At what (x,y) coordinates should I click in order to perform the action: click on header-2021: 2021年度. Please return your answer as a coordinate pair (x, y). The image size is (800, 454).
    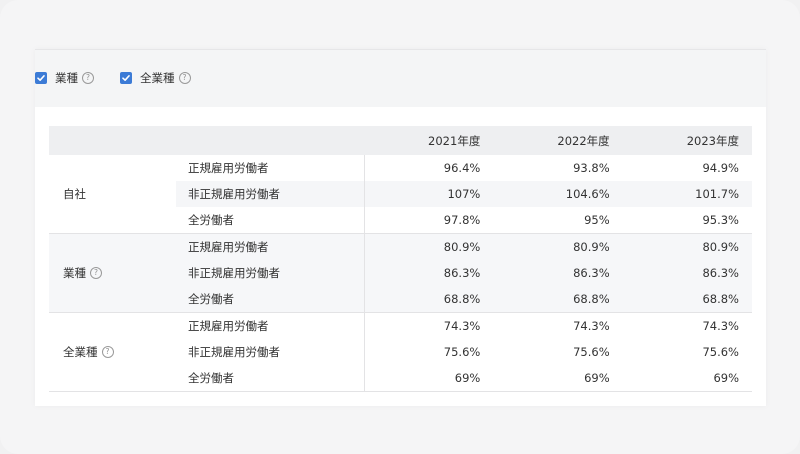
    Looking at the image, I should click on (429, 140).